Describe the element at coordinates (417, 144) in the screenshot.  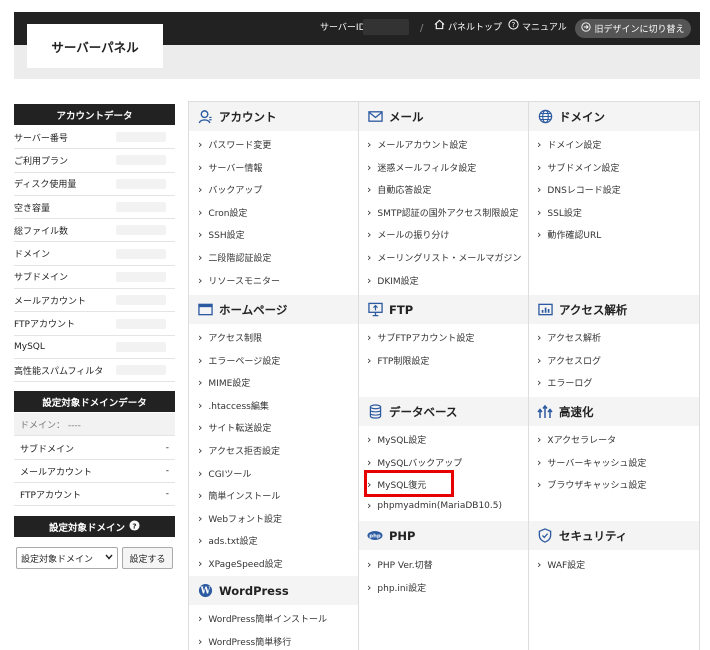
I see `nav-link-mail: メールアカウント設定` at that location.